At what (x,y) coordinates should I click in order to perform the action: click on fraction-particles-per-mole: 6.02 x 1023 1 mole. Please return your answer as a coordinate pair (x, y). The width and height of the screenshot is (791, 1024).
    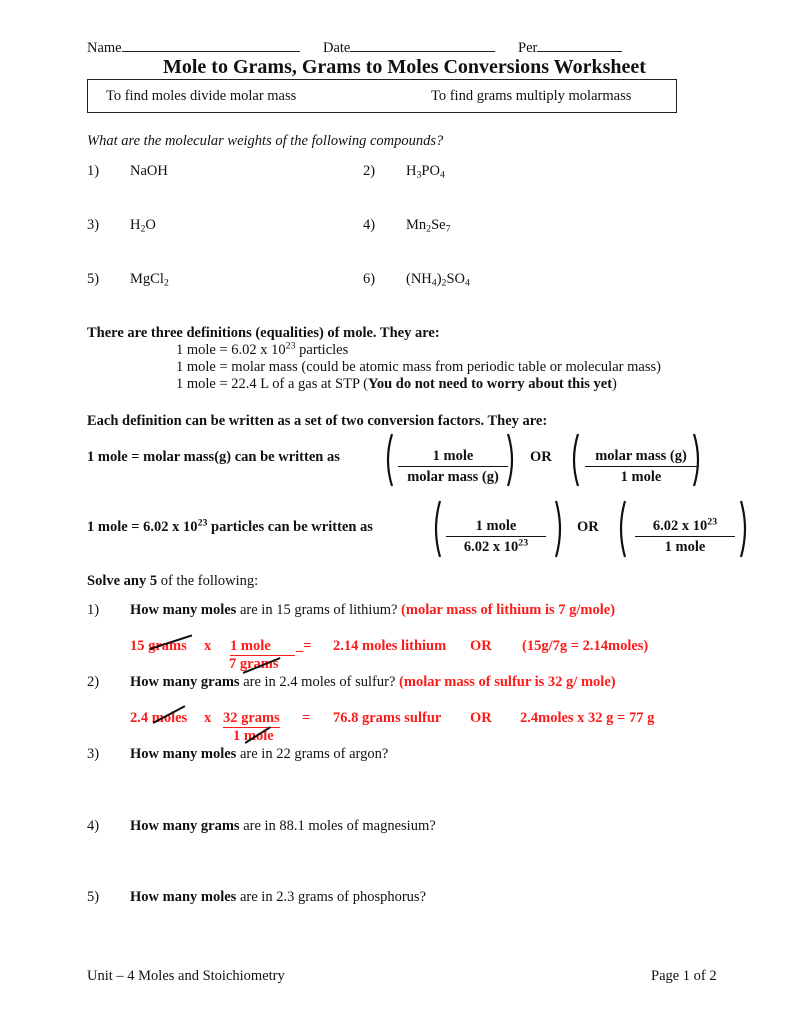
    Looking at the image, I should click on (685, 536).